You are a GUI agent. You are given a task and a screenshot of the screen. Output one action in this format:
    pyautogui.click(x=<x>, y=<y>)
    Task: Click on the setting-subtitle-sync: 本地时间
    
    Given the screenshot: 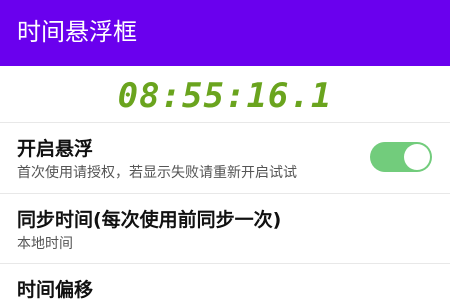 What is the action you would take?
    pyautogui.click(x=45, y=244)
    